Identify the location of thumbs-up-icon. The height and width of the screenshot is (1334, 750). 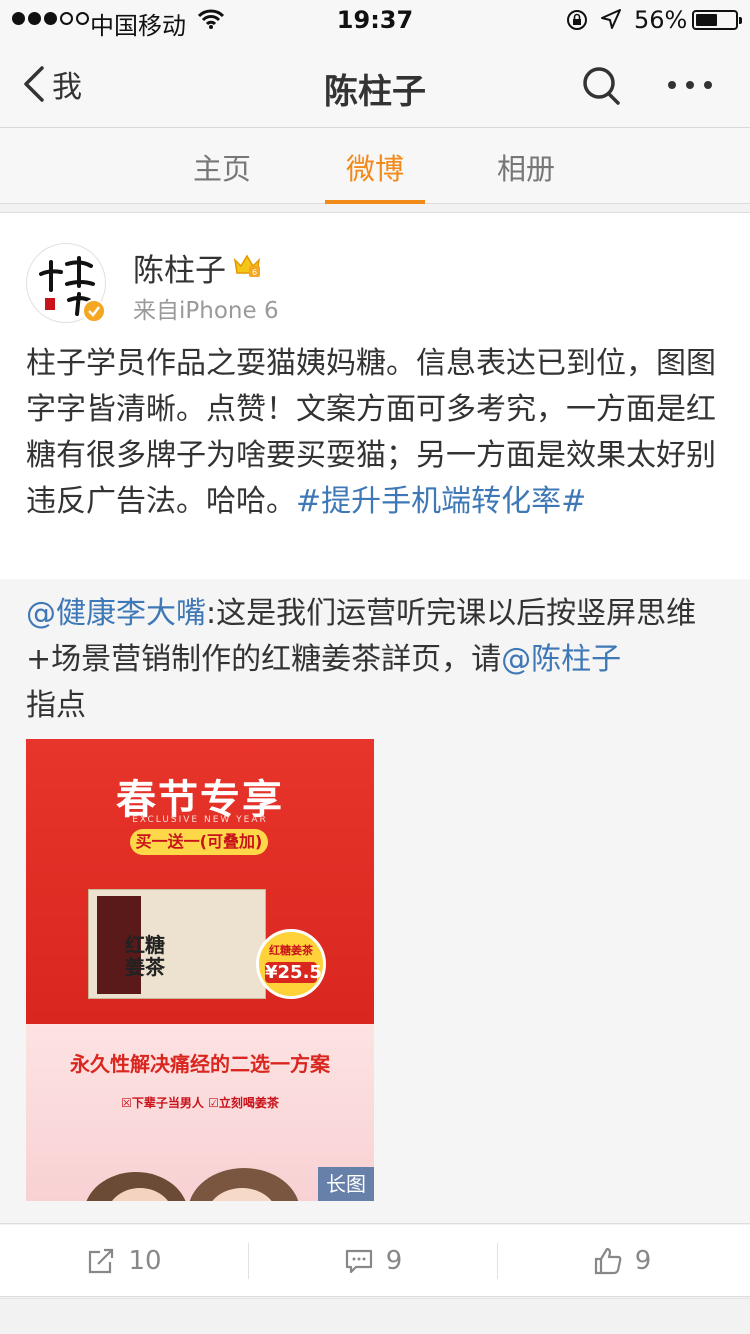
(608, 1261).